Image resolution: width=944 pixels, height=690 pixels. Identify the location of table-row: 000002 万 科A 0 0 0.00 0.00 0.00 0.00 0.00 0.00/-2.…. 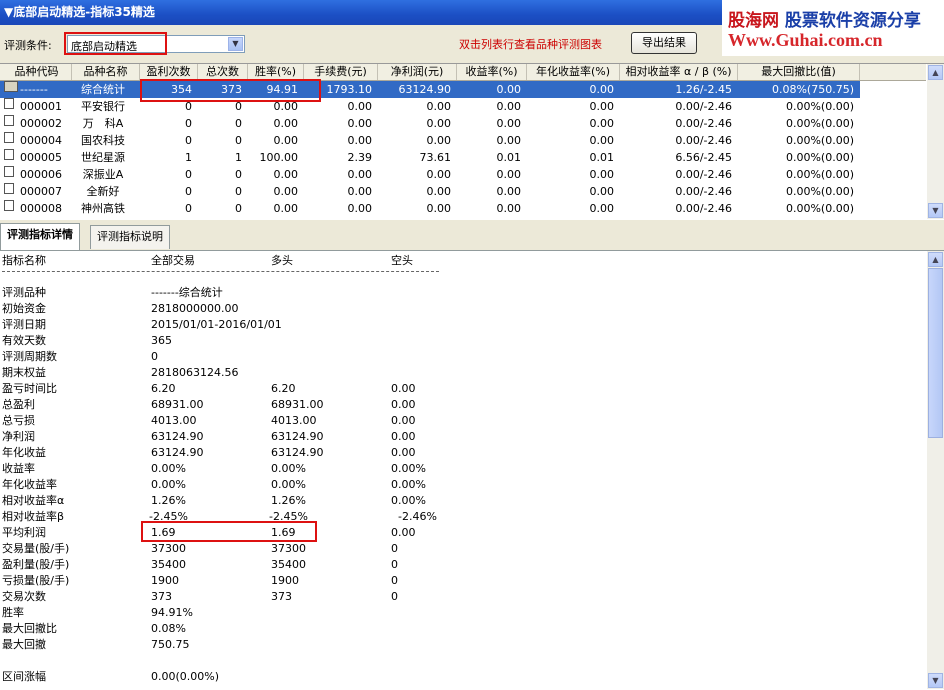
(463, 123).